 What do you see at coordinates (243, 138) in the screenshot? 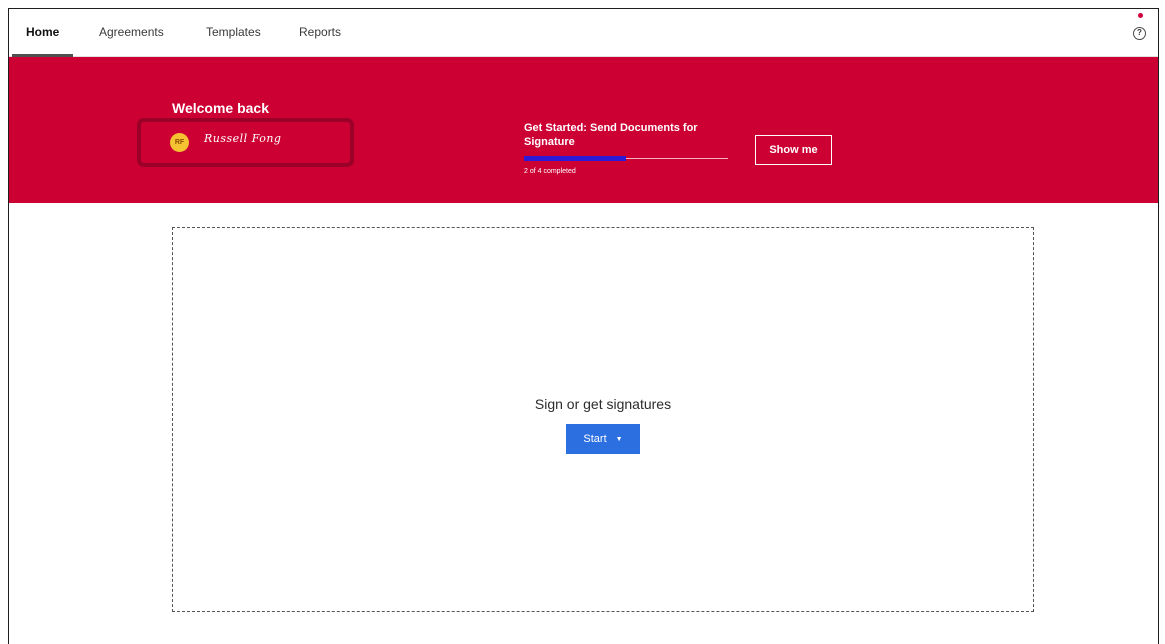
I see `signature-image: Russell Fong` at bounding box center [243, 138].